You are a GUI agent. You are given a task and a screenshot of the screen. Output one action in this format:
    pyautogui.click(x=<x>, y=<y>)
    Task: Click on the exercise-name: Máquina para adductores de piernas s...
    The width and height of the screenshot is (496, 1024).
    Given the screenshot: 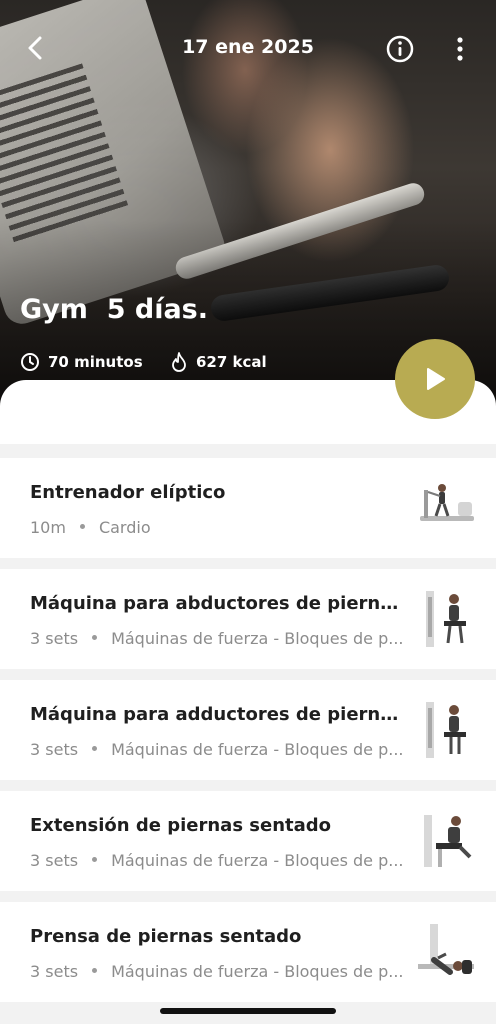 What is the action you would take?
    pyautogui.click(x=220, y=714)
    